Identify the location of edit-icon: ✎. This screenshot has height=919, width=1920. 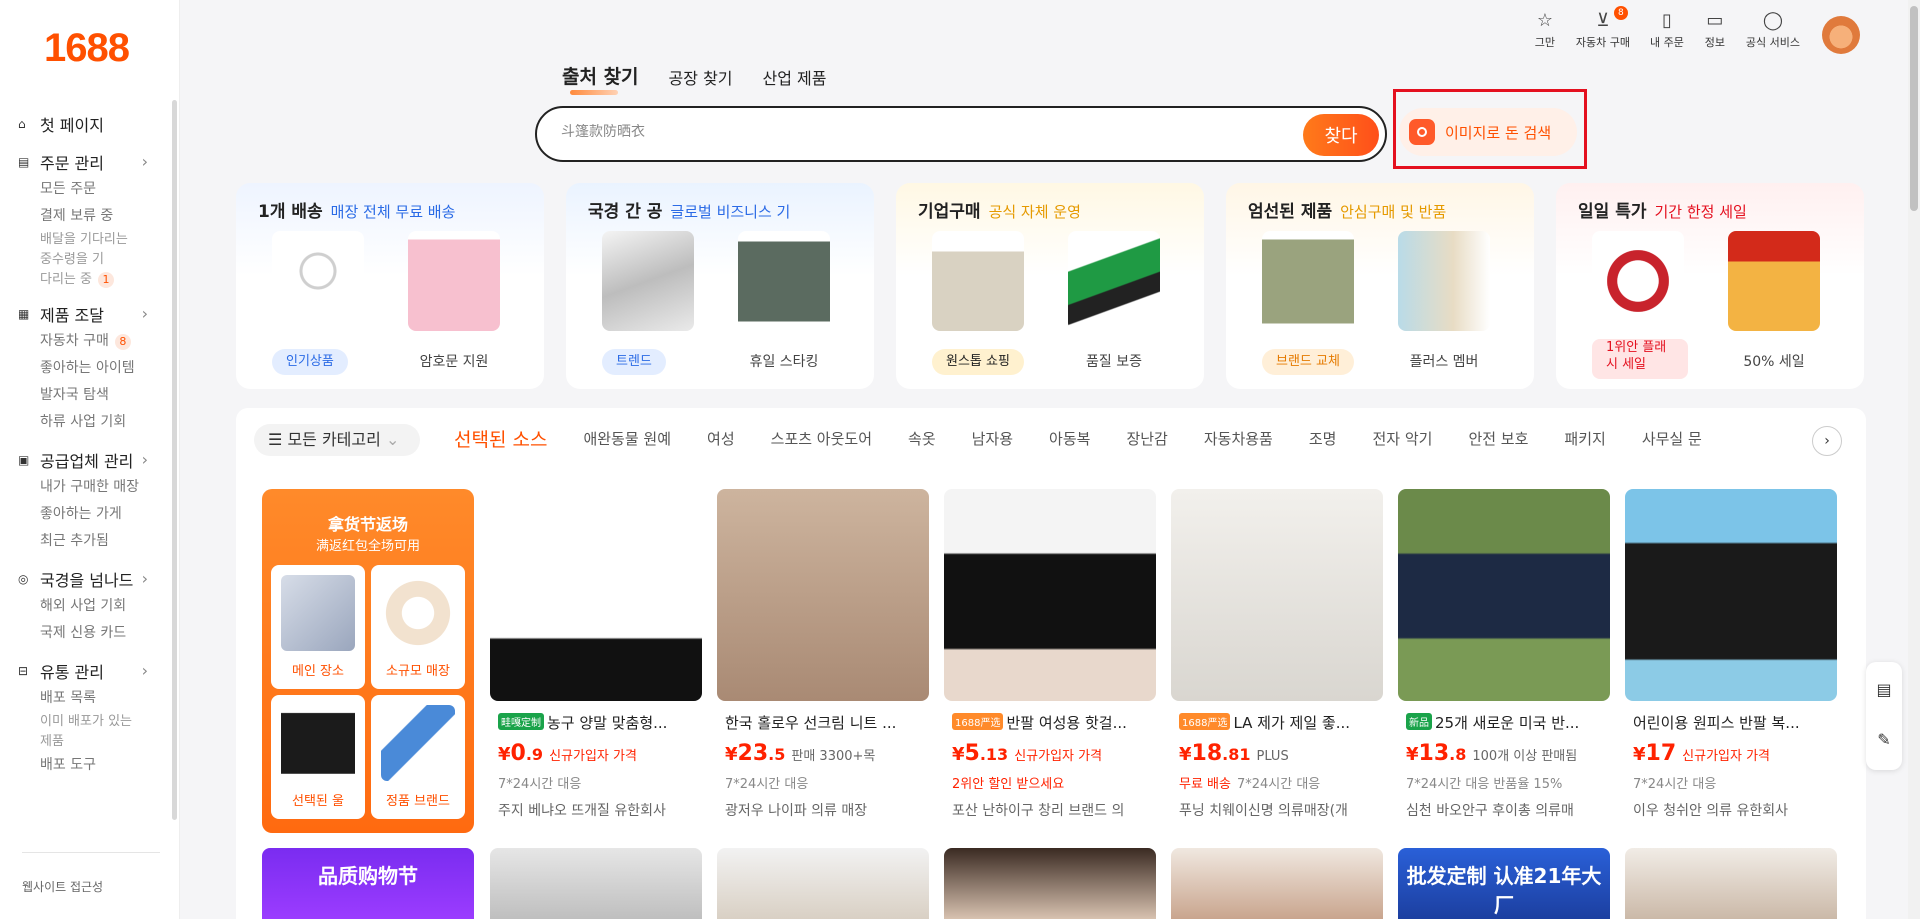
(1884, 740).